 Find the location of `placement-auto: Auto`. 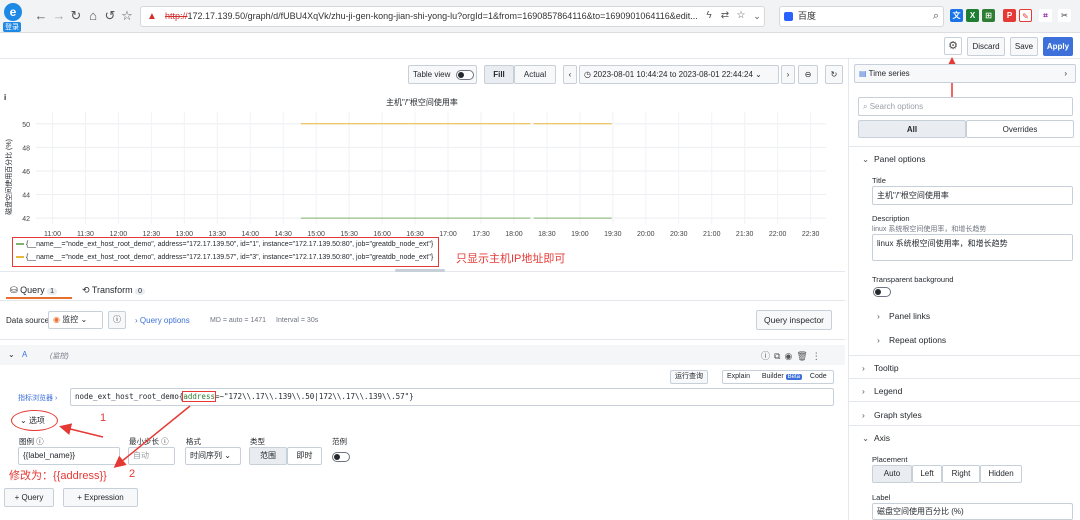

placement-auto: Auto is located at coordinates (892, 474).